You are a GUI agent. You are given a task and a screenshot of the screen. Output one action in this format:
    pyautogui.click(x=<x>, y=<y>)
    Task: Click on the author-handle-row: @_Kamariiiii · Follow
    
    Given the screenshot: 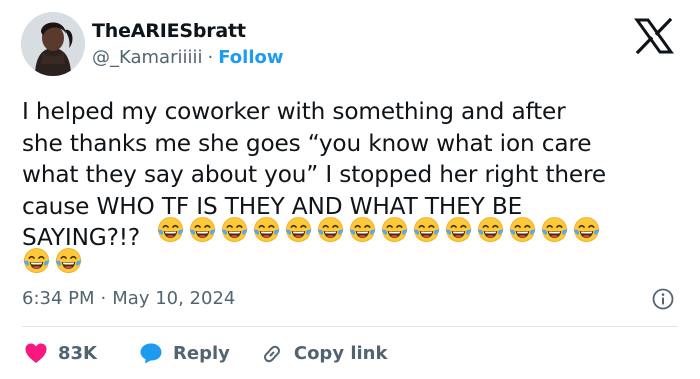 What is the action you would take?
    pyautogui.click(x=188, y=57)
    